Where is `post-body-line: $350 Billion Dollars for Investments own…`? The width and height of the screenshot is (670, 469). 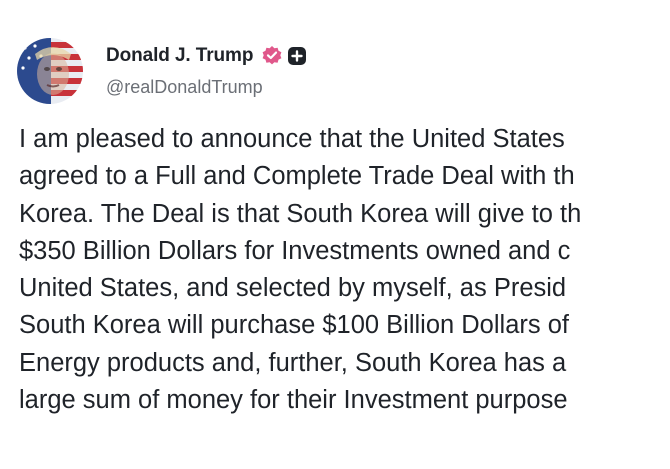 post-body-line: $350 Billion Dollars for Investments own… is located at coordinates (295, 250).